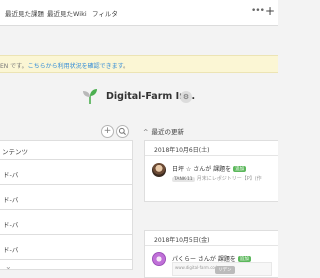 This screenshot has height=278, width=320. What do you see at coordinates (90, 96) in the screenshot?
I see `sprout-logo-icon` at bounding box center [90, 96].